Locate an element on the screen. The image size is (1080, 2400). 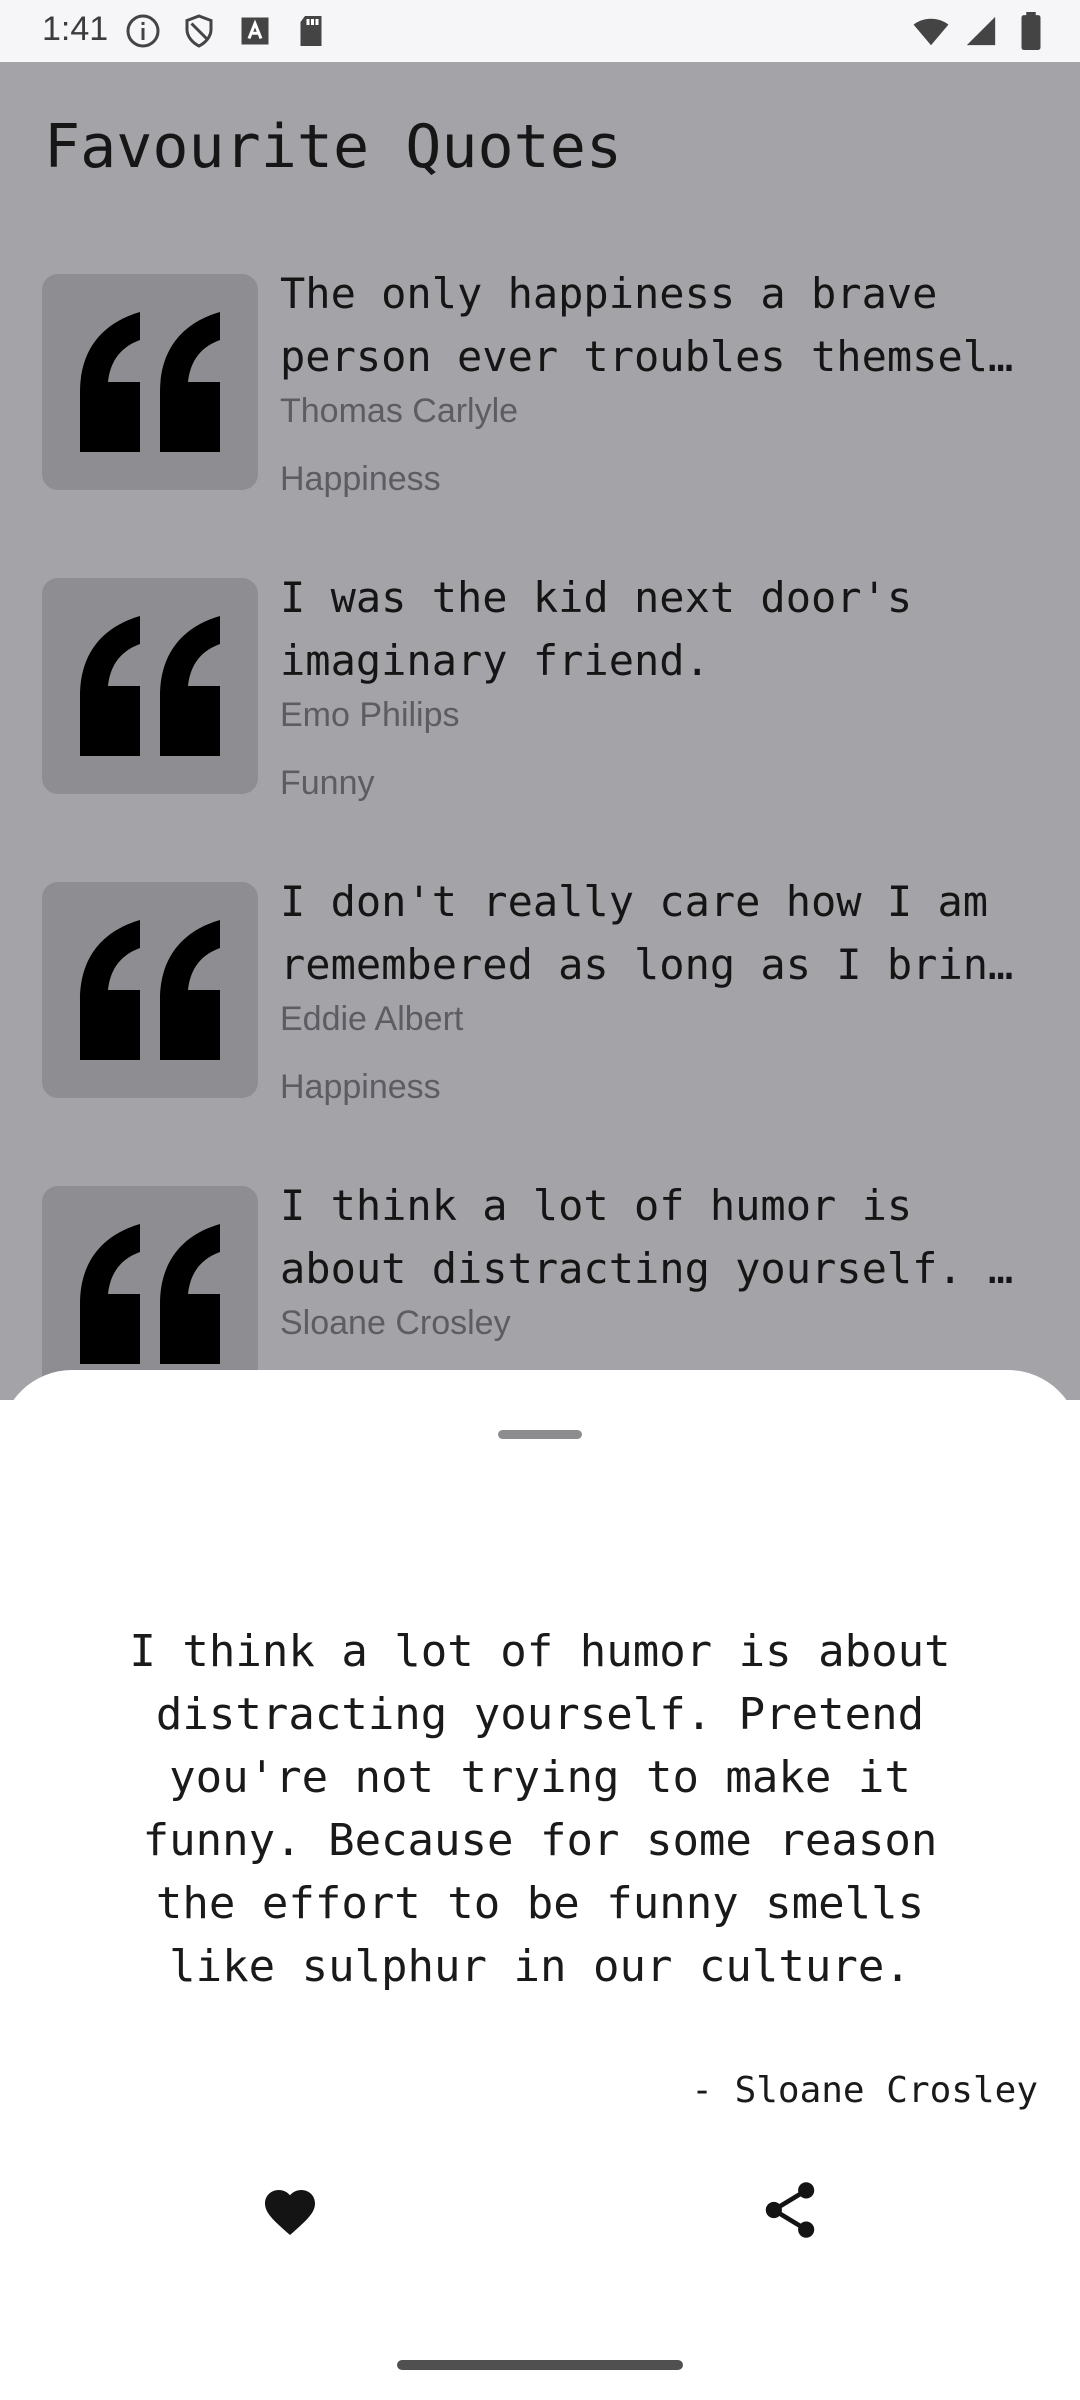
status-icons-left is located at coordinates (227, 31).